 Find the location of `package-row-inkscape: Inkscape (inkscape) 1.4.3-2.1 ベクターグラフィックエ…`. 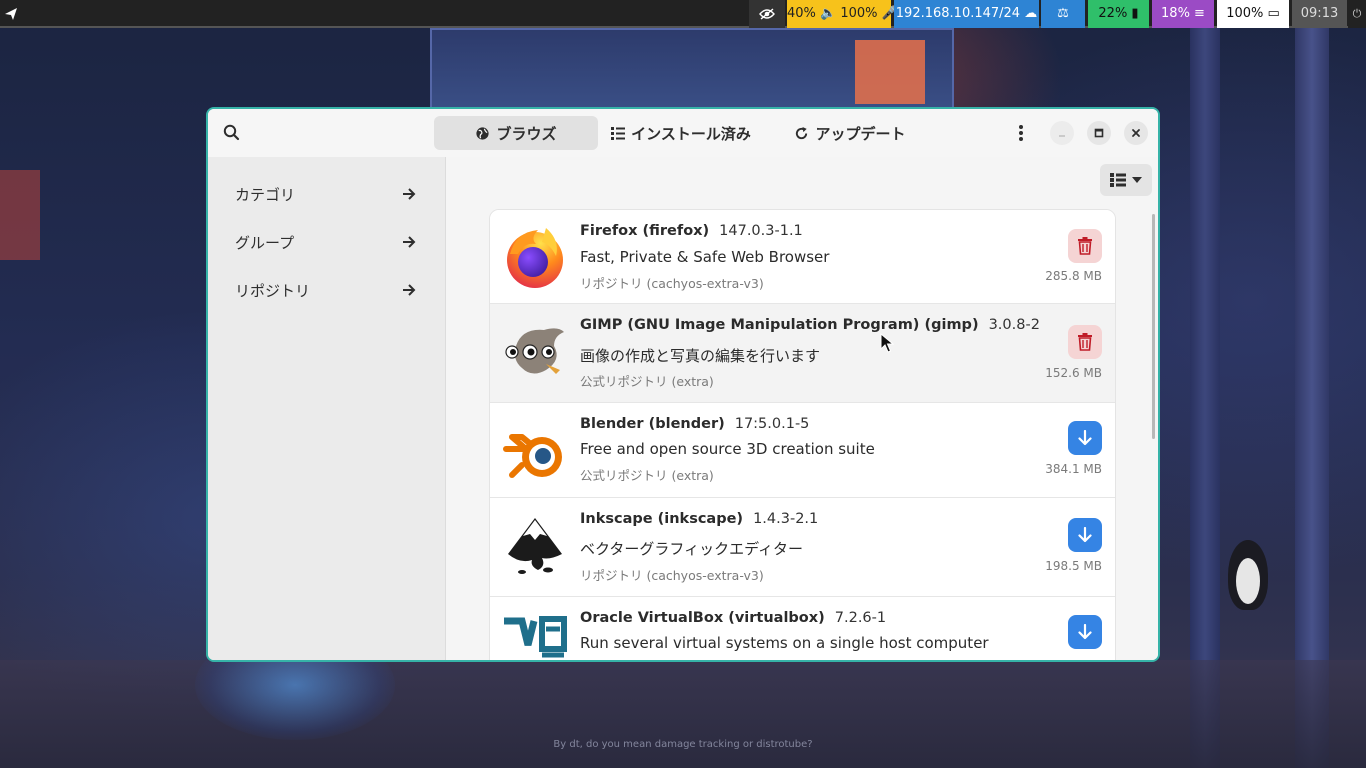

package-row-inkscape: Inkscape (inkscape) 1.4.3-2.1 ベクターグラフィックエ… is located at coordinates (802, 547).